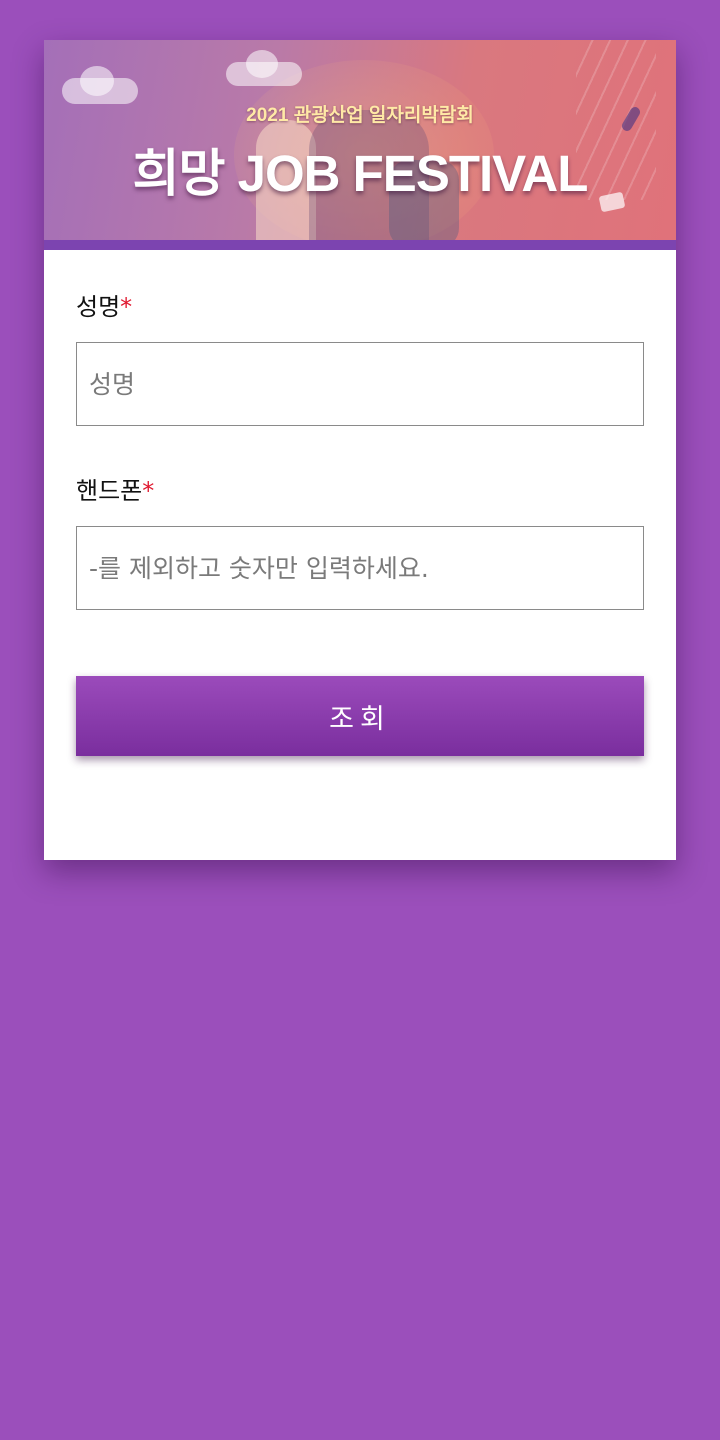  I want to click on event-banner: 2021 관광산업 일자리박람회 희망 JOB FESTIVAL, so click(360, 145).